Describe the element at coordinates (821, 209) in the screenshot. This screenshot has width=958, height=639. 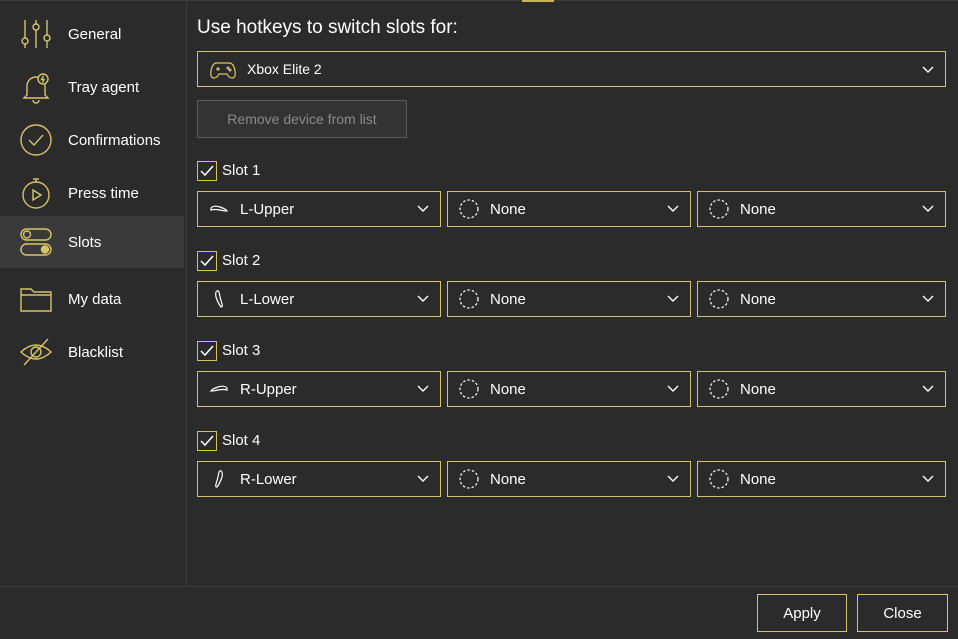
I see `slot-1-modifier-2-select: None` at that location.